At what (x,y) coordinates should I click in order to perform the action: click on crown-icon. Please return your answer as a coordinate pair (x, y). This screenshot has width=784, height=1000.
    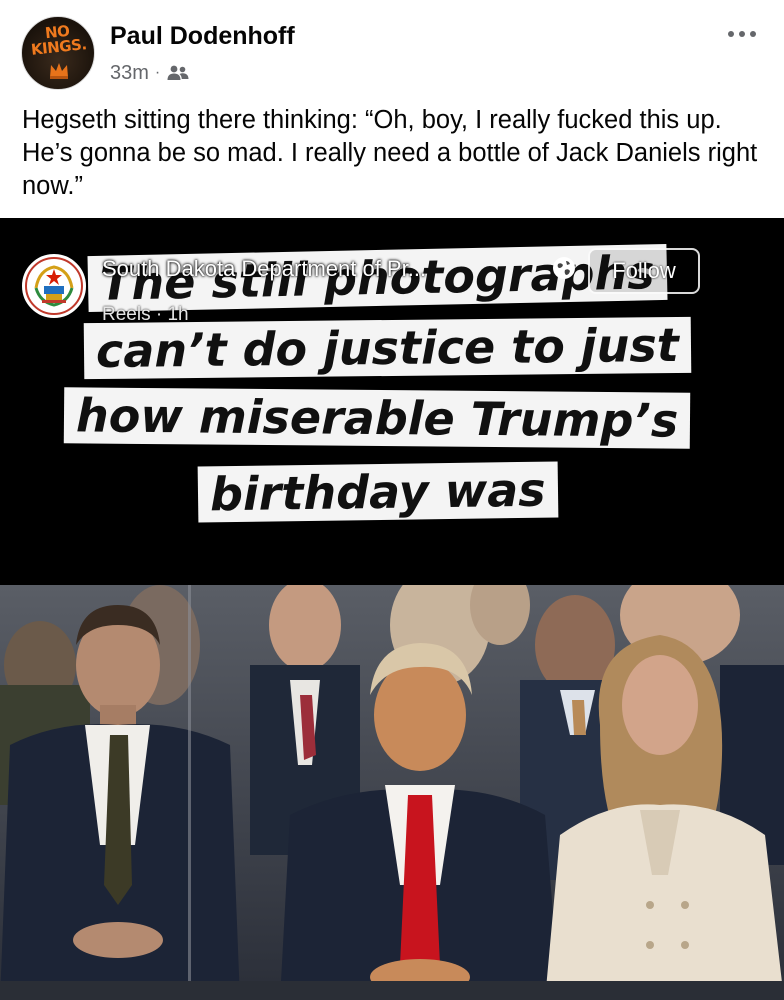
    Looking at the image, I should click on (59, 71).